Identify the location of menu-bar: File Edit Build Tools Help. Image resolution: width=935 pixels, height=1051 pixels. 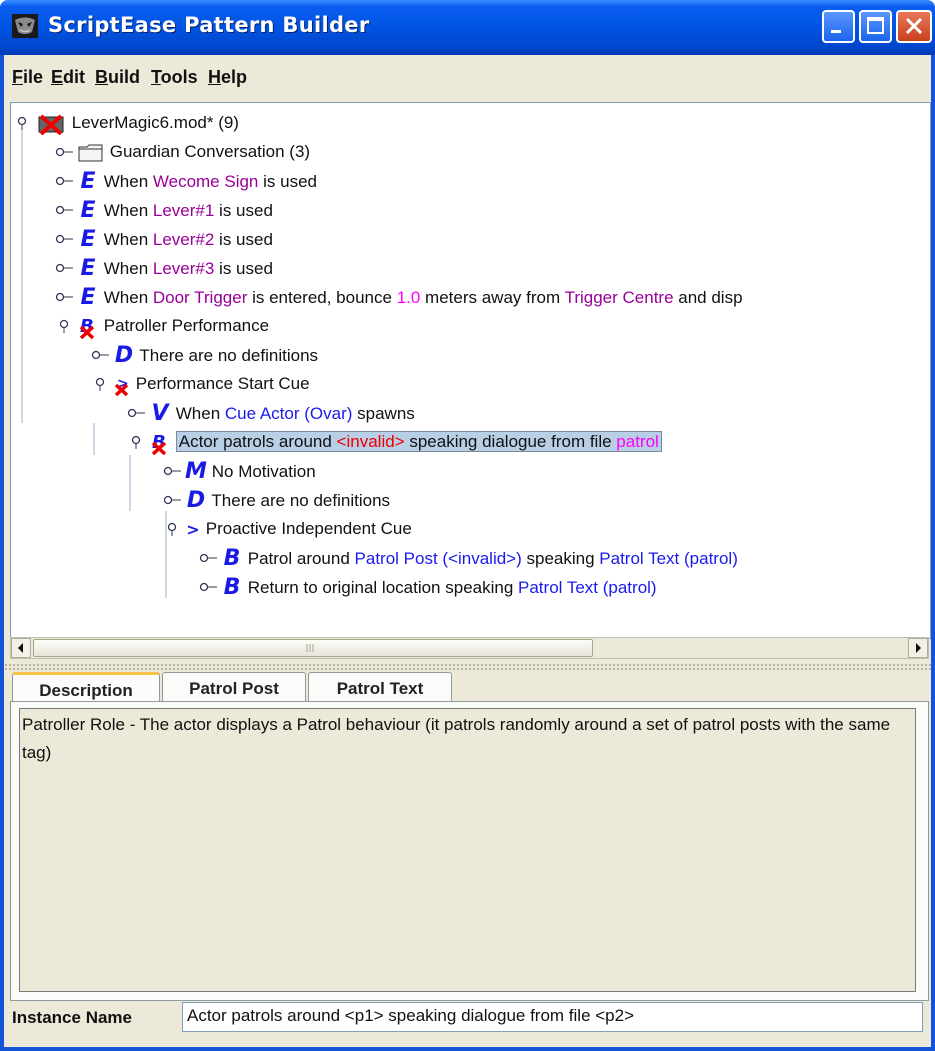
(467, 78).